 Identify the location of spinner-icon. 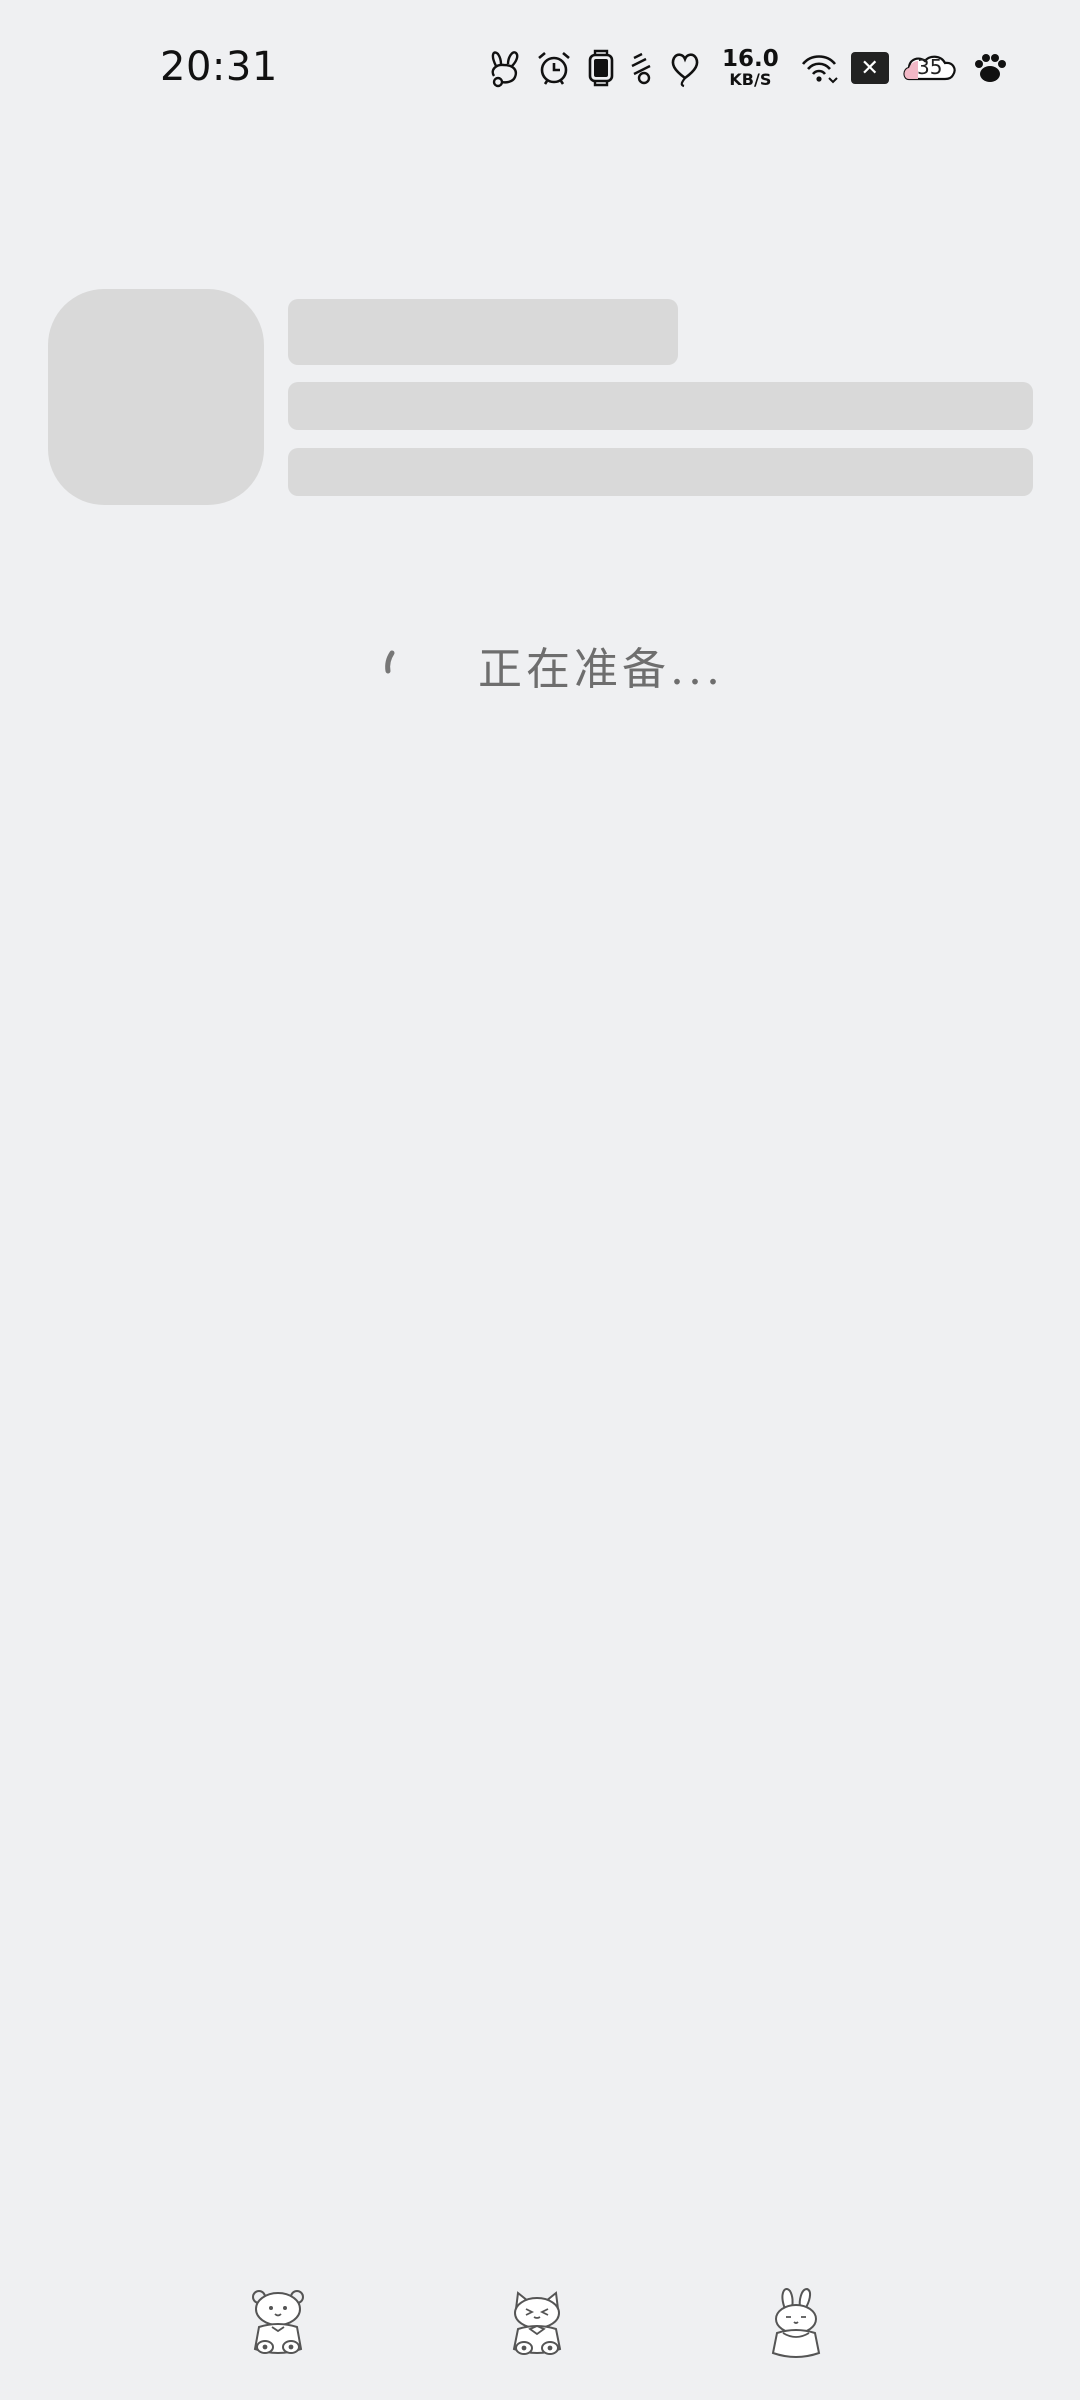
(390, 662).